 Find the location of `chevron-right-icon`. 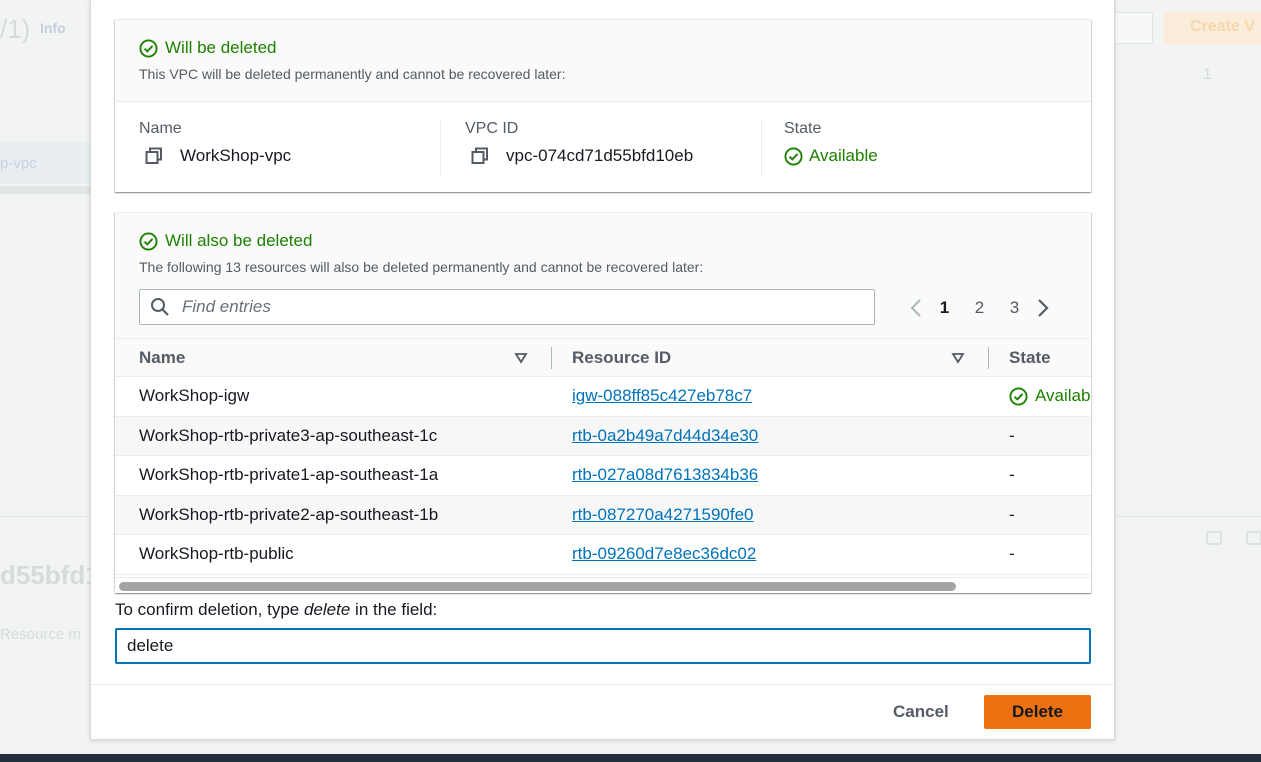

chevron-right-icon is located at coordinates (1043, 308).